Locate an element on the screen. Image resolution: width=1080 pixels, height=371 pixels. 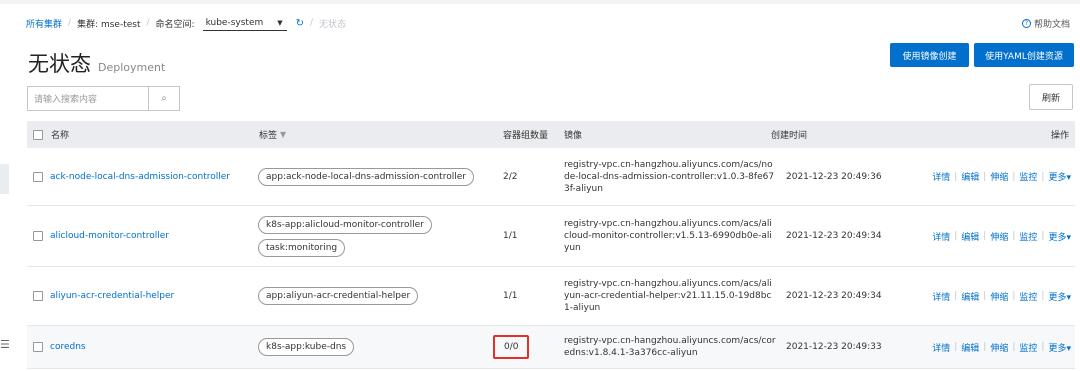
deployment-name-link: coredns is located at coordinates (68, 347).